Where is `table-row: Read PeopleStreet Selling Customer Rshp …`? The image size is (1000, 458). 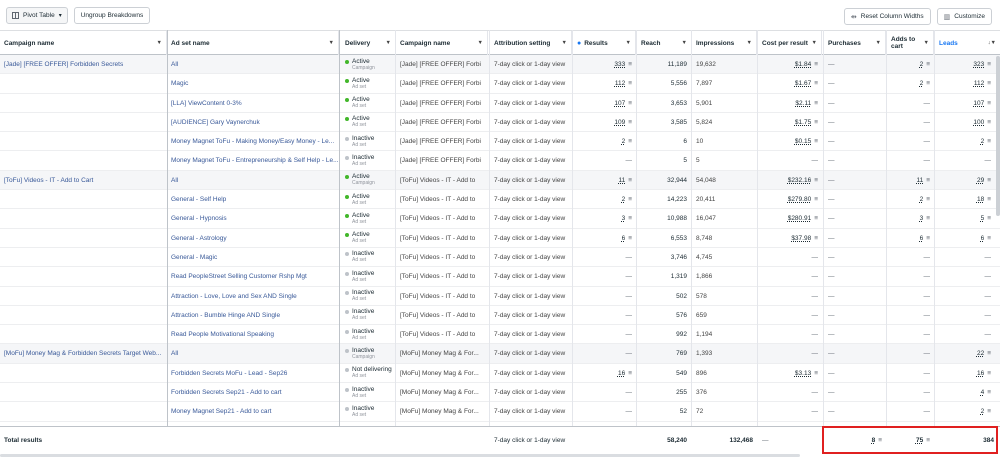 table-row: Read PeopleStreet Selling Customer Rshp … is located at coordinates (500, 277).